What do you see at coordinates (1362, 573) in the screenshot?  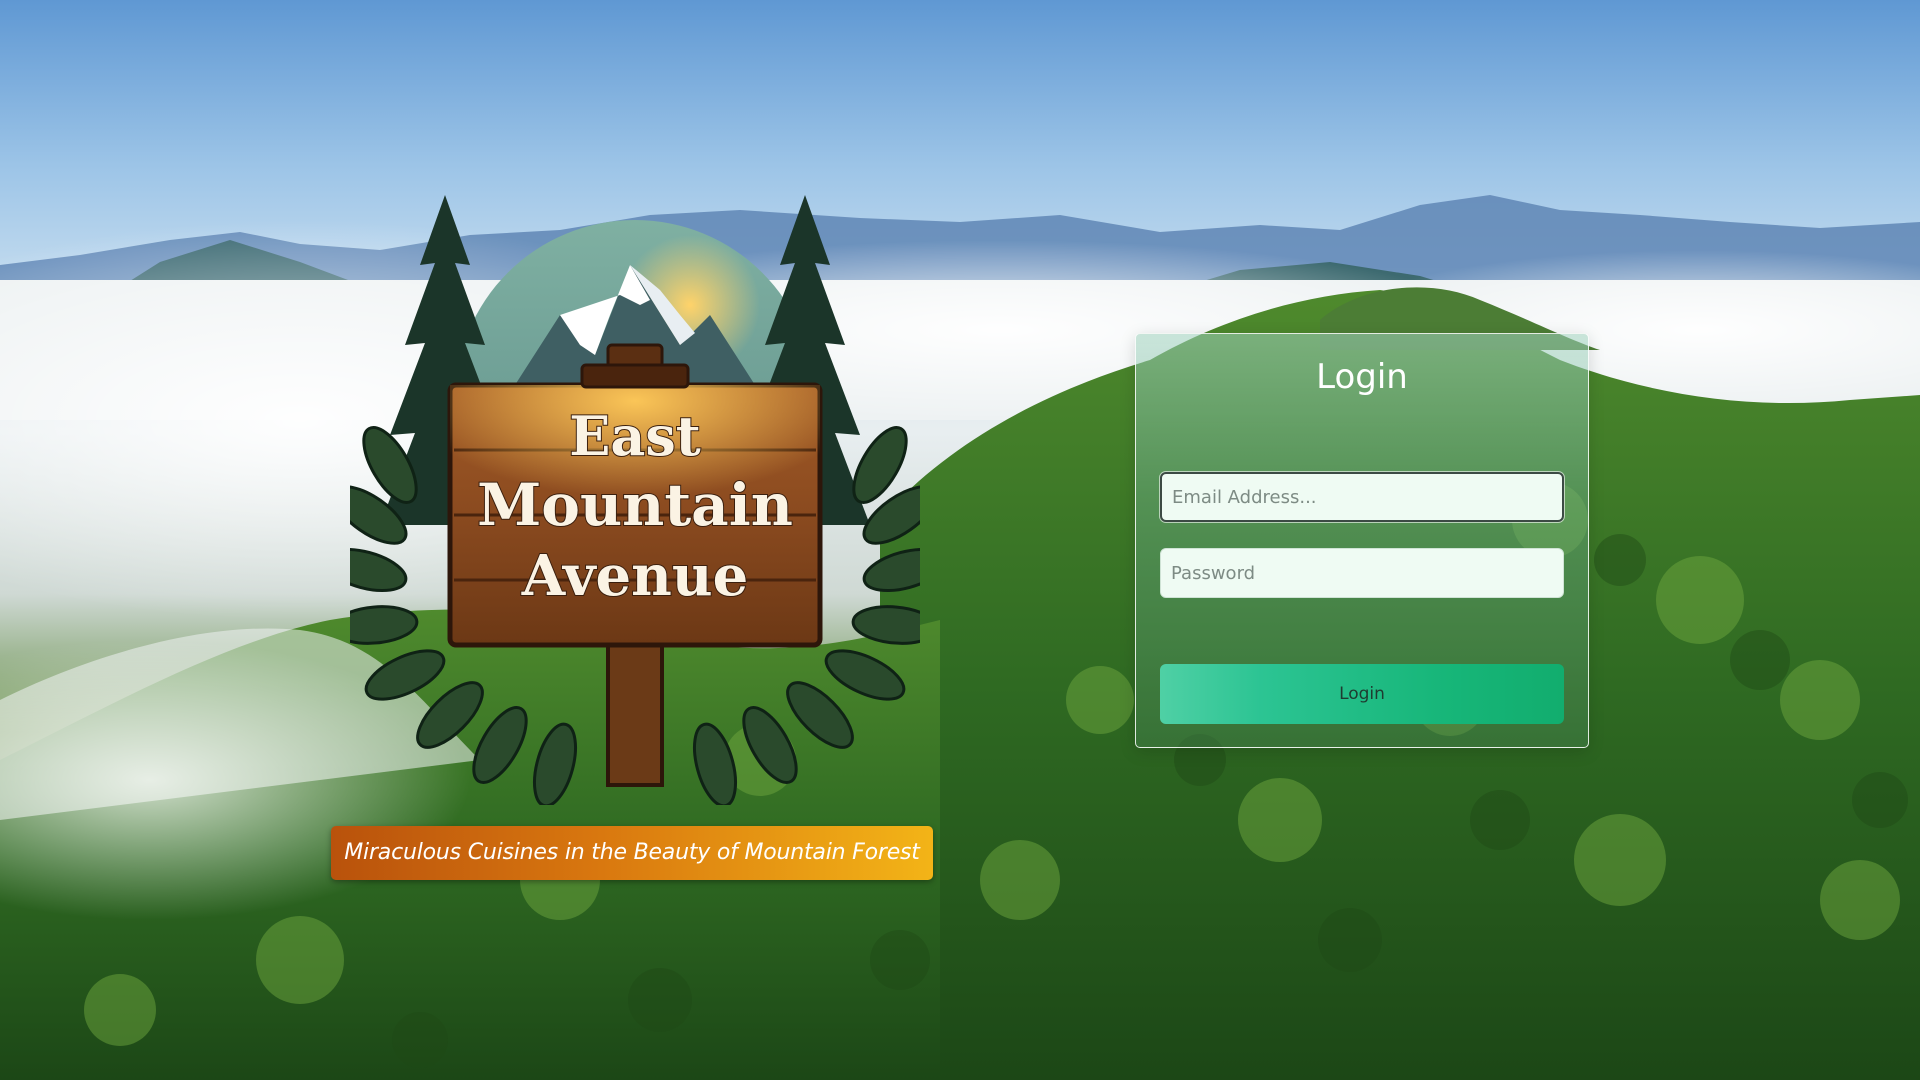 I see `password-input` at bounding box center [1362, 573].